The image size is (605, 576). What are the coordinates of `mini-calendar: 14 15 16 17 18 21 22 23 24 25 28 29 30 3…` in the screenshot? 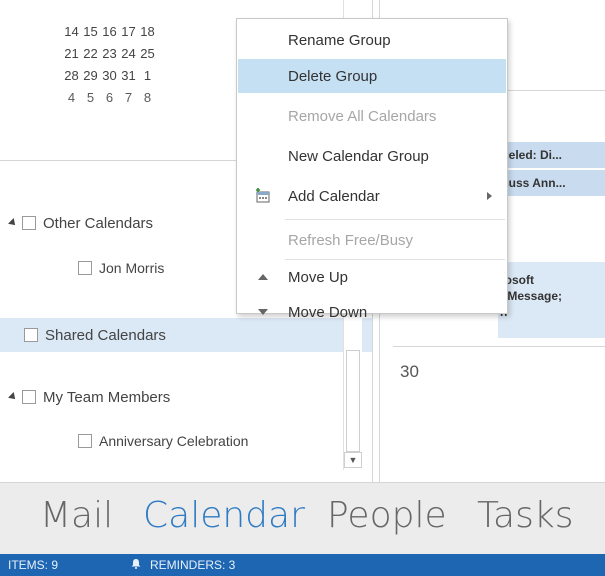 It's located at (109, 64).